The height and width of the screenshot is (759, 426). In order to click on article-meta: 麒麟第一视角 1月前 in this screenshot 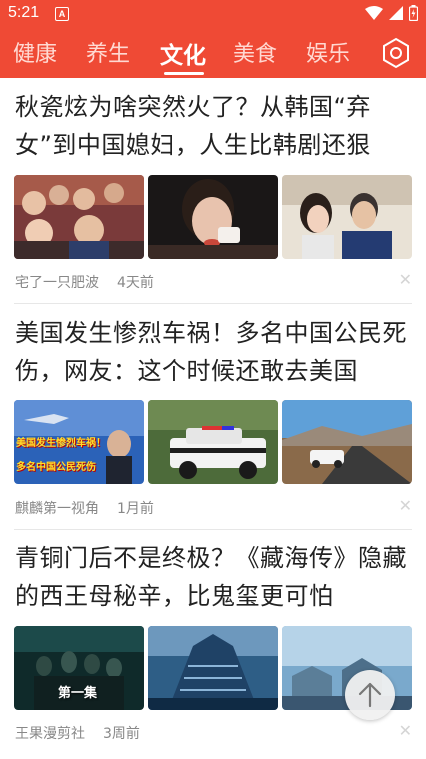, I will do `click(84, 508)`.